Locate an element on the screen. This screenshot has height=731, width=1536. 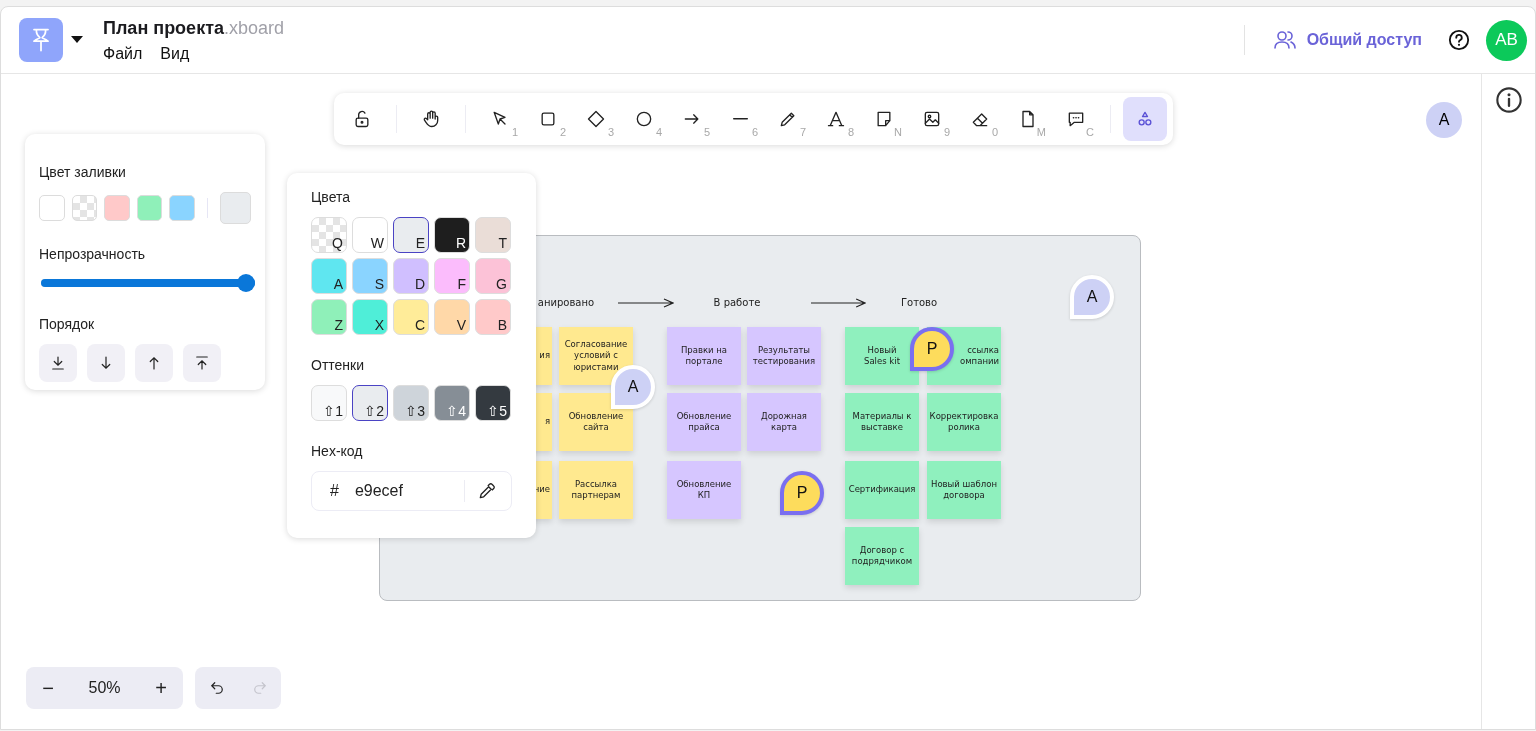
color-option: V is located at coordinates (452, 317).